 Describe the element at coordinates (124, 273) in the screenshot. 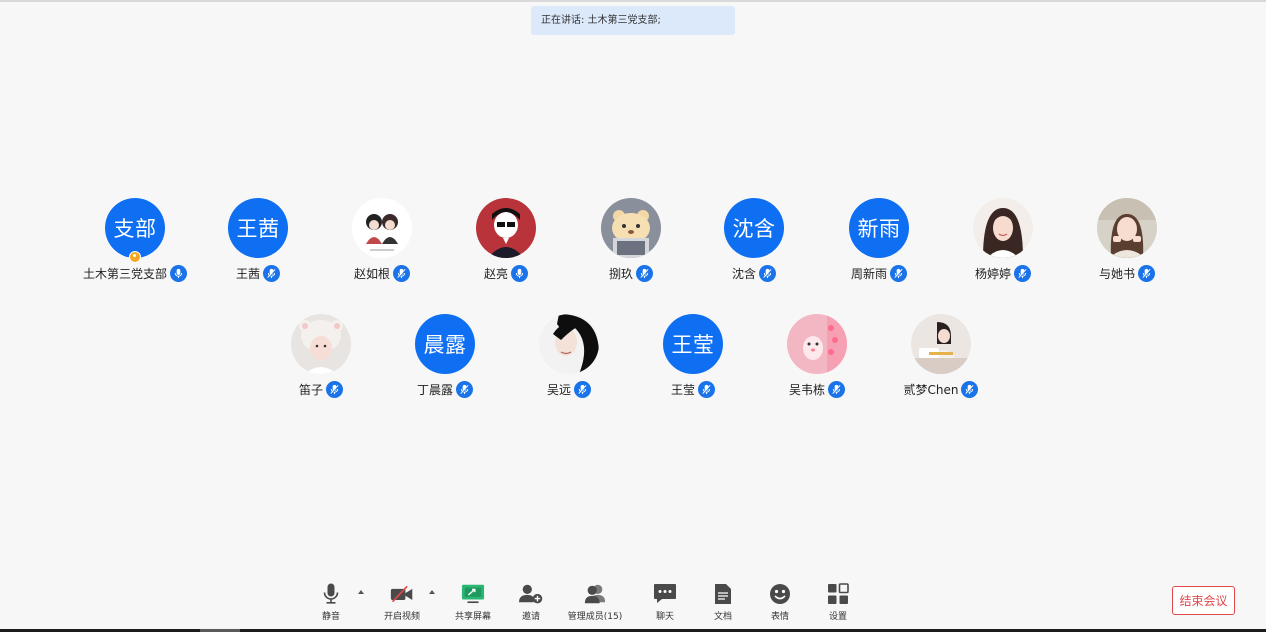

I see `participant-name: 土木第三党支部` at that location.